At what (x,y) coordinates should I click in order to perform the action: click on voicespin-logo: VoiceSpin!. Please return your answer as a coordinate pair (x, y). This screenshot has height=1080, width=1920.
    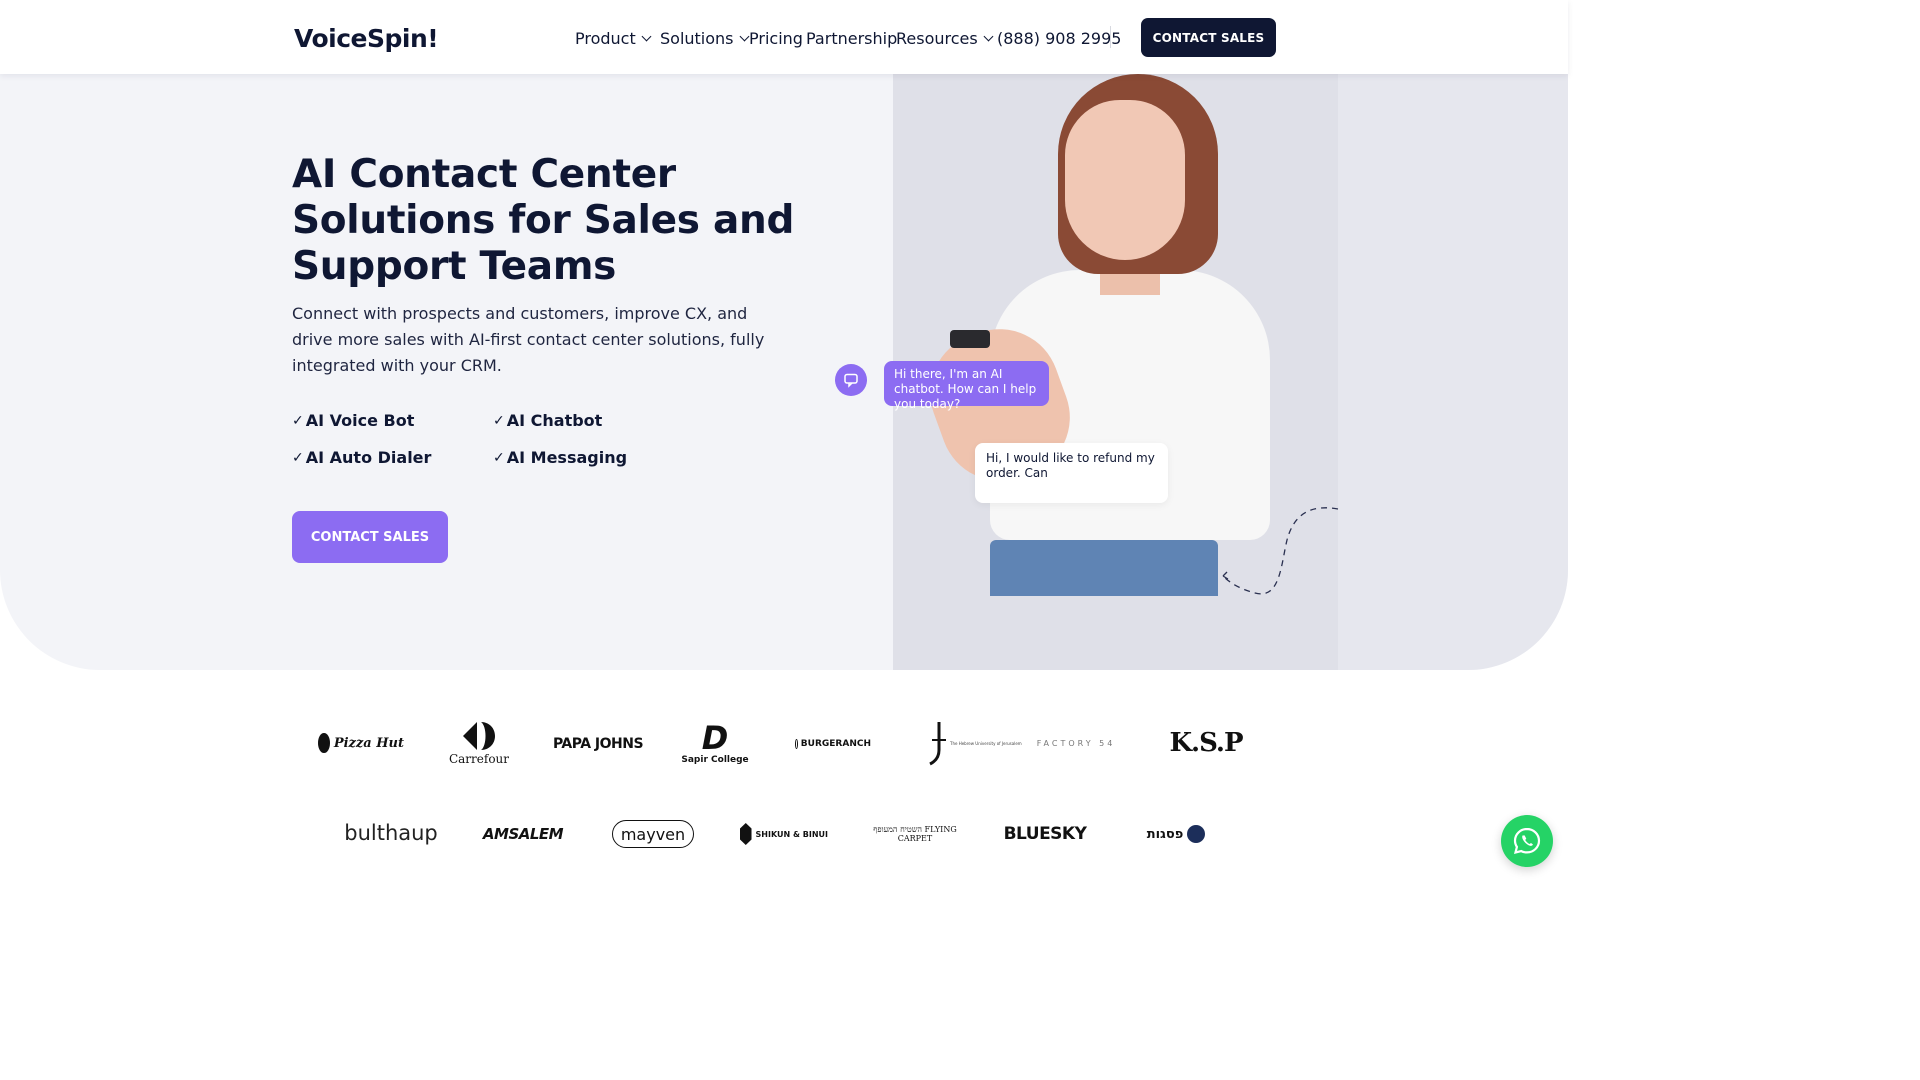
    Looking at the image, I should click on (366, 38).